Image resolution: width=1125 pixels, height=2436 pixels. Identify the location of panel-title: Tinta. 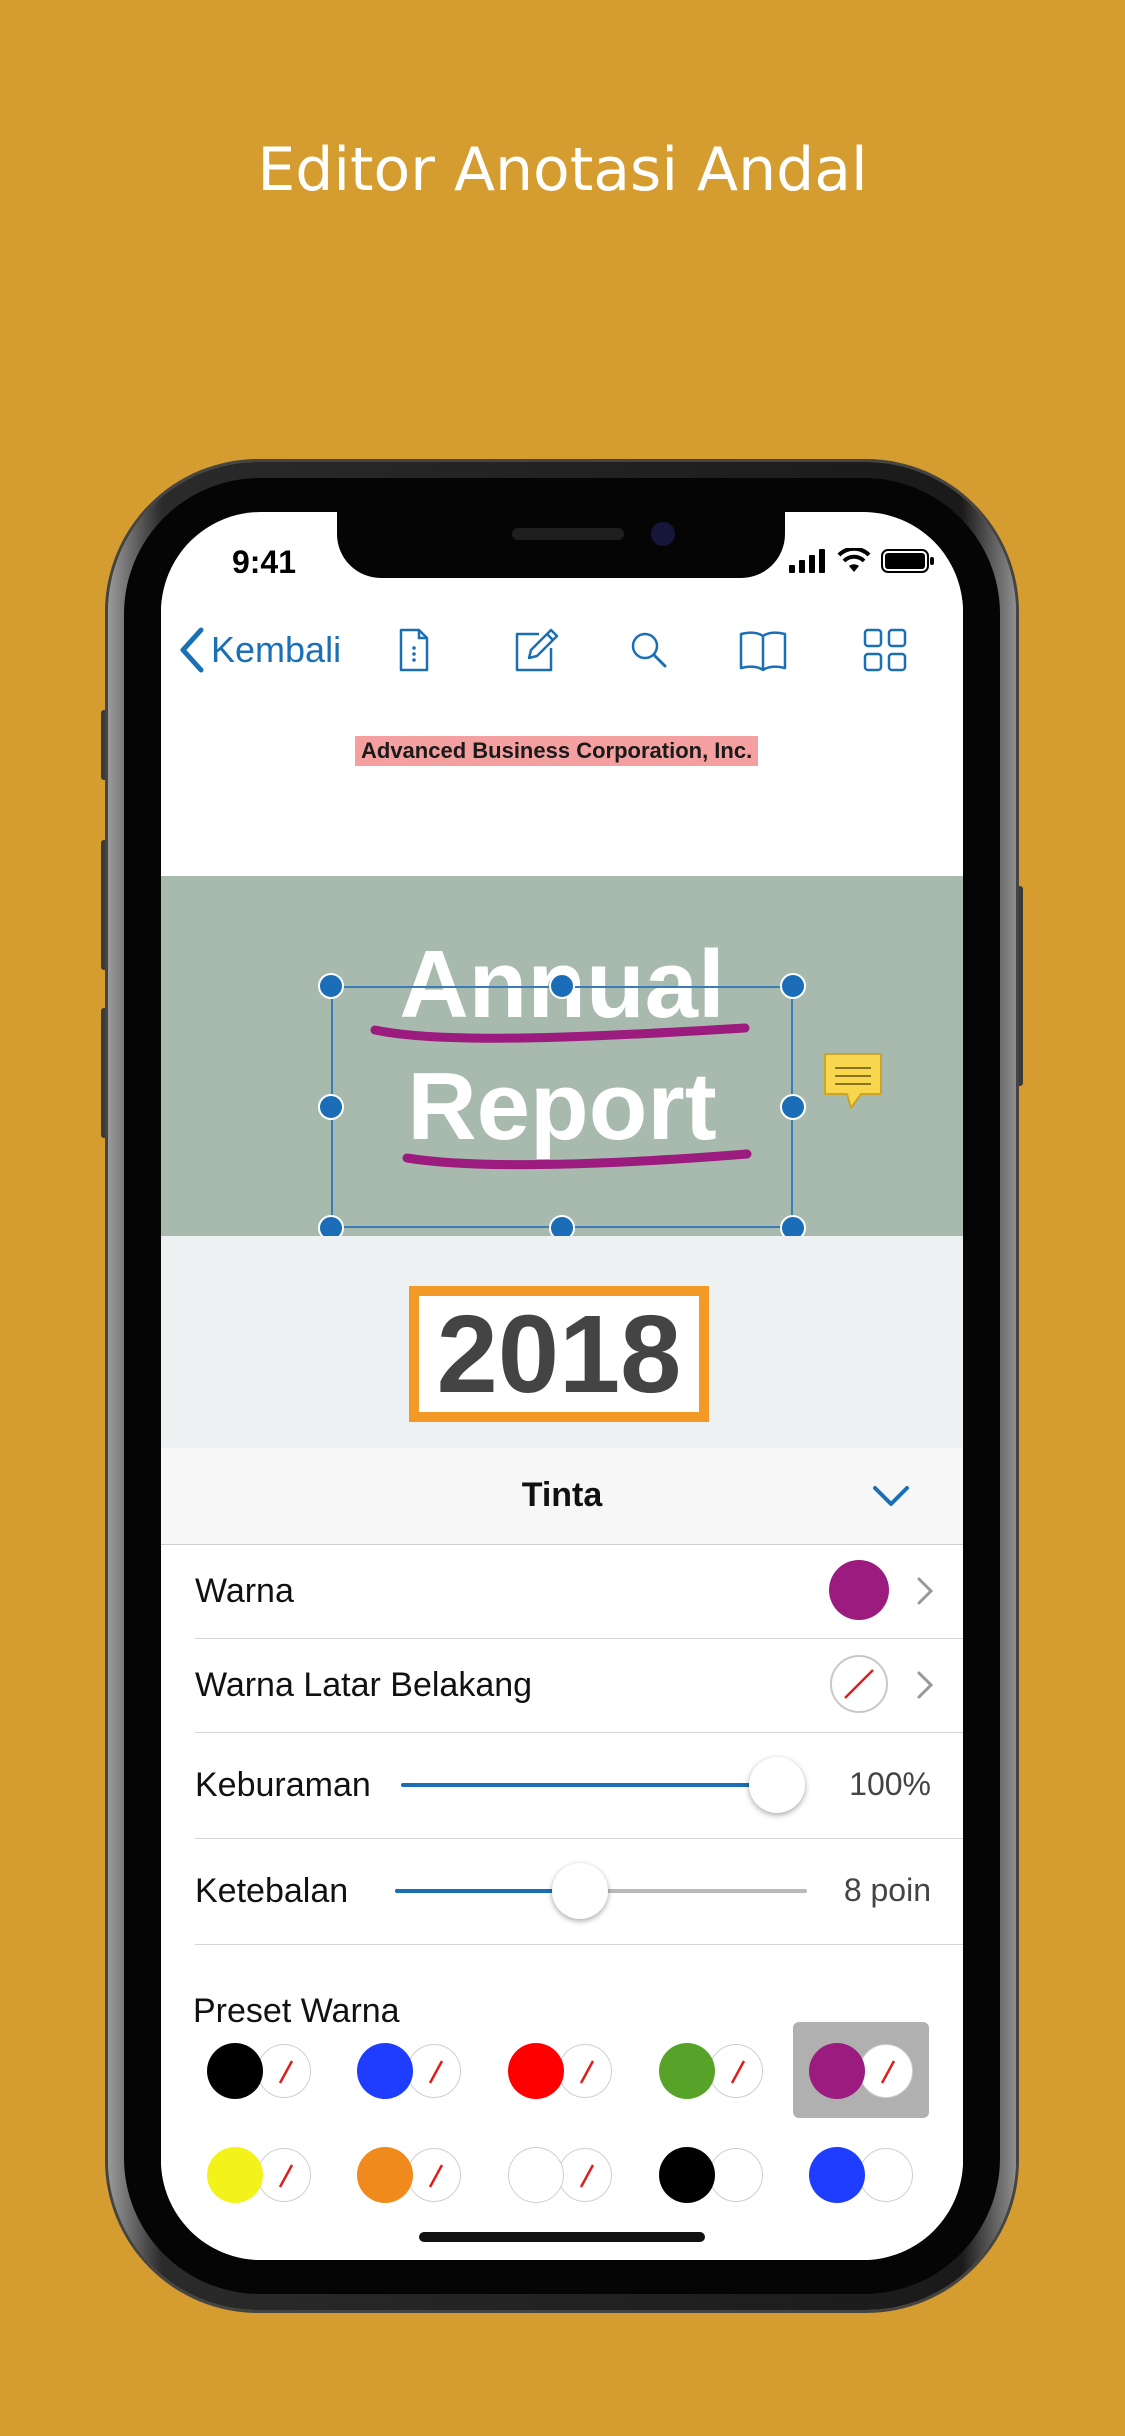
(562, 1495).